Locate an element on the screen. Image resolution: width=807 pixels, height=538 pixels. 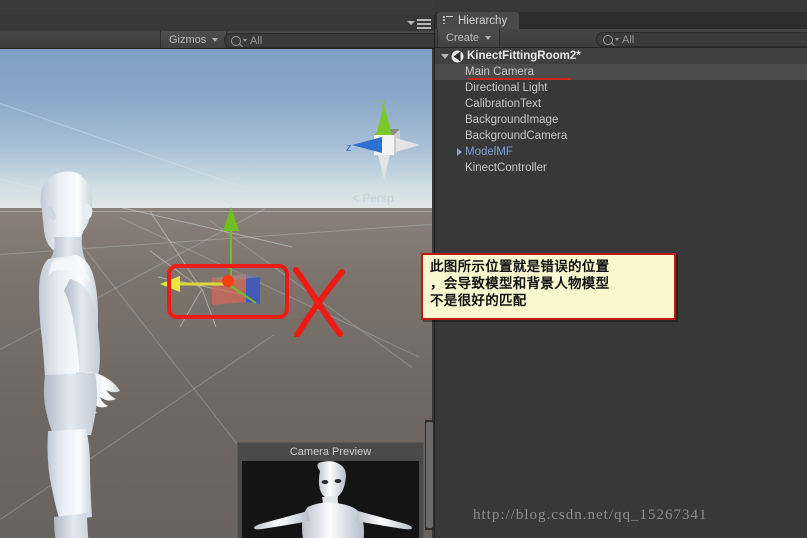
scene-search-input: All is located at coordinates (332, 40).